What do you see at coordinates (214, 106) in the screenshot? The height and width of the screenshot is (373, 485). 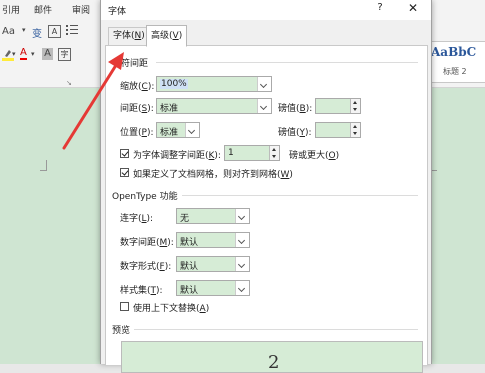 I see `spacing-combobox: 标准` at bounding box center [214, 106].